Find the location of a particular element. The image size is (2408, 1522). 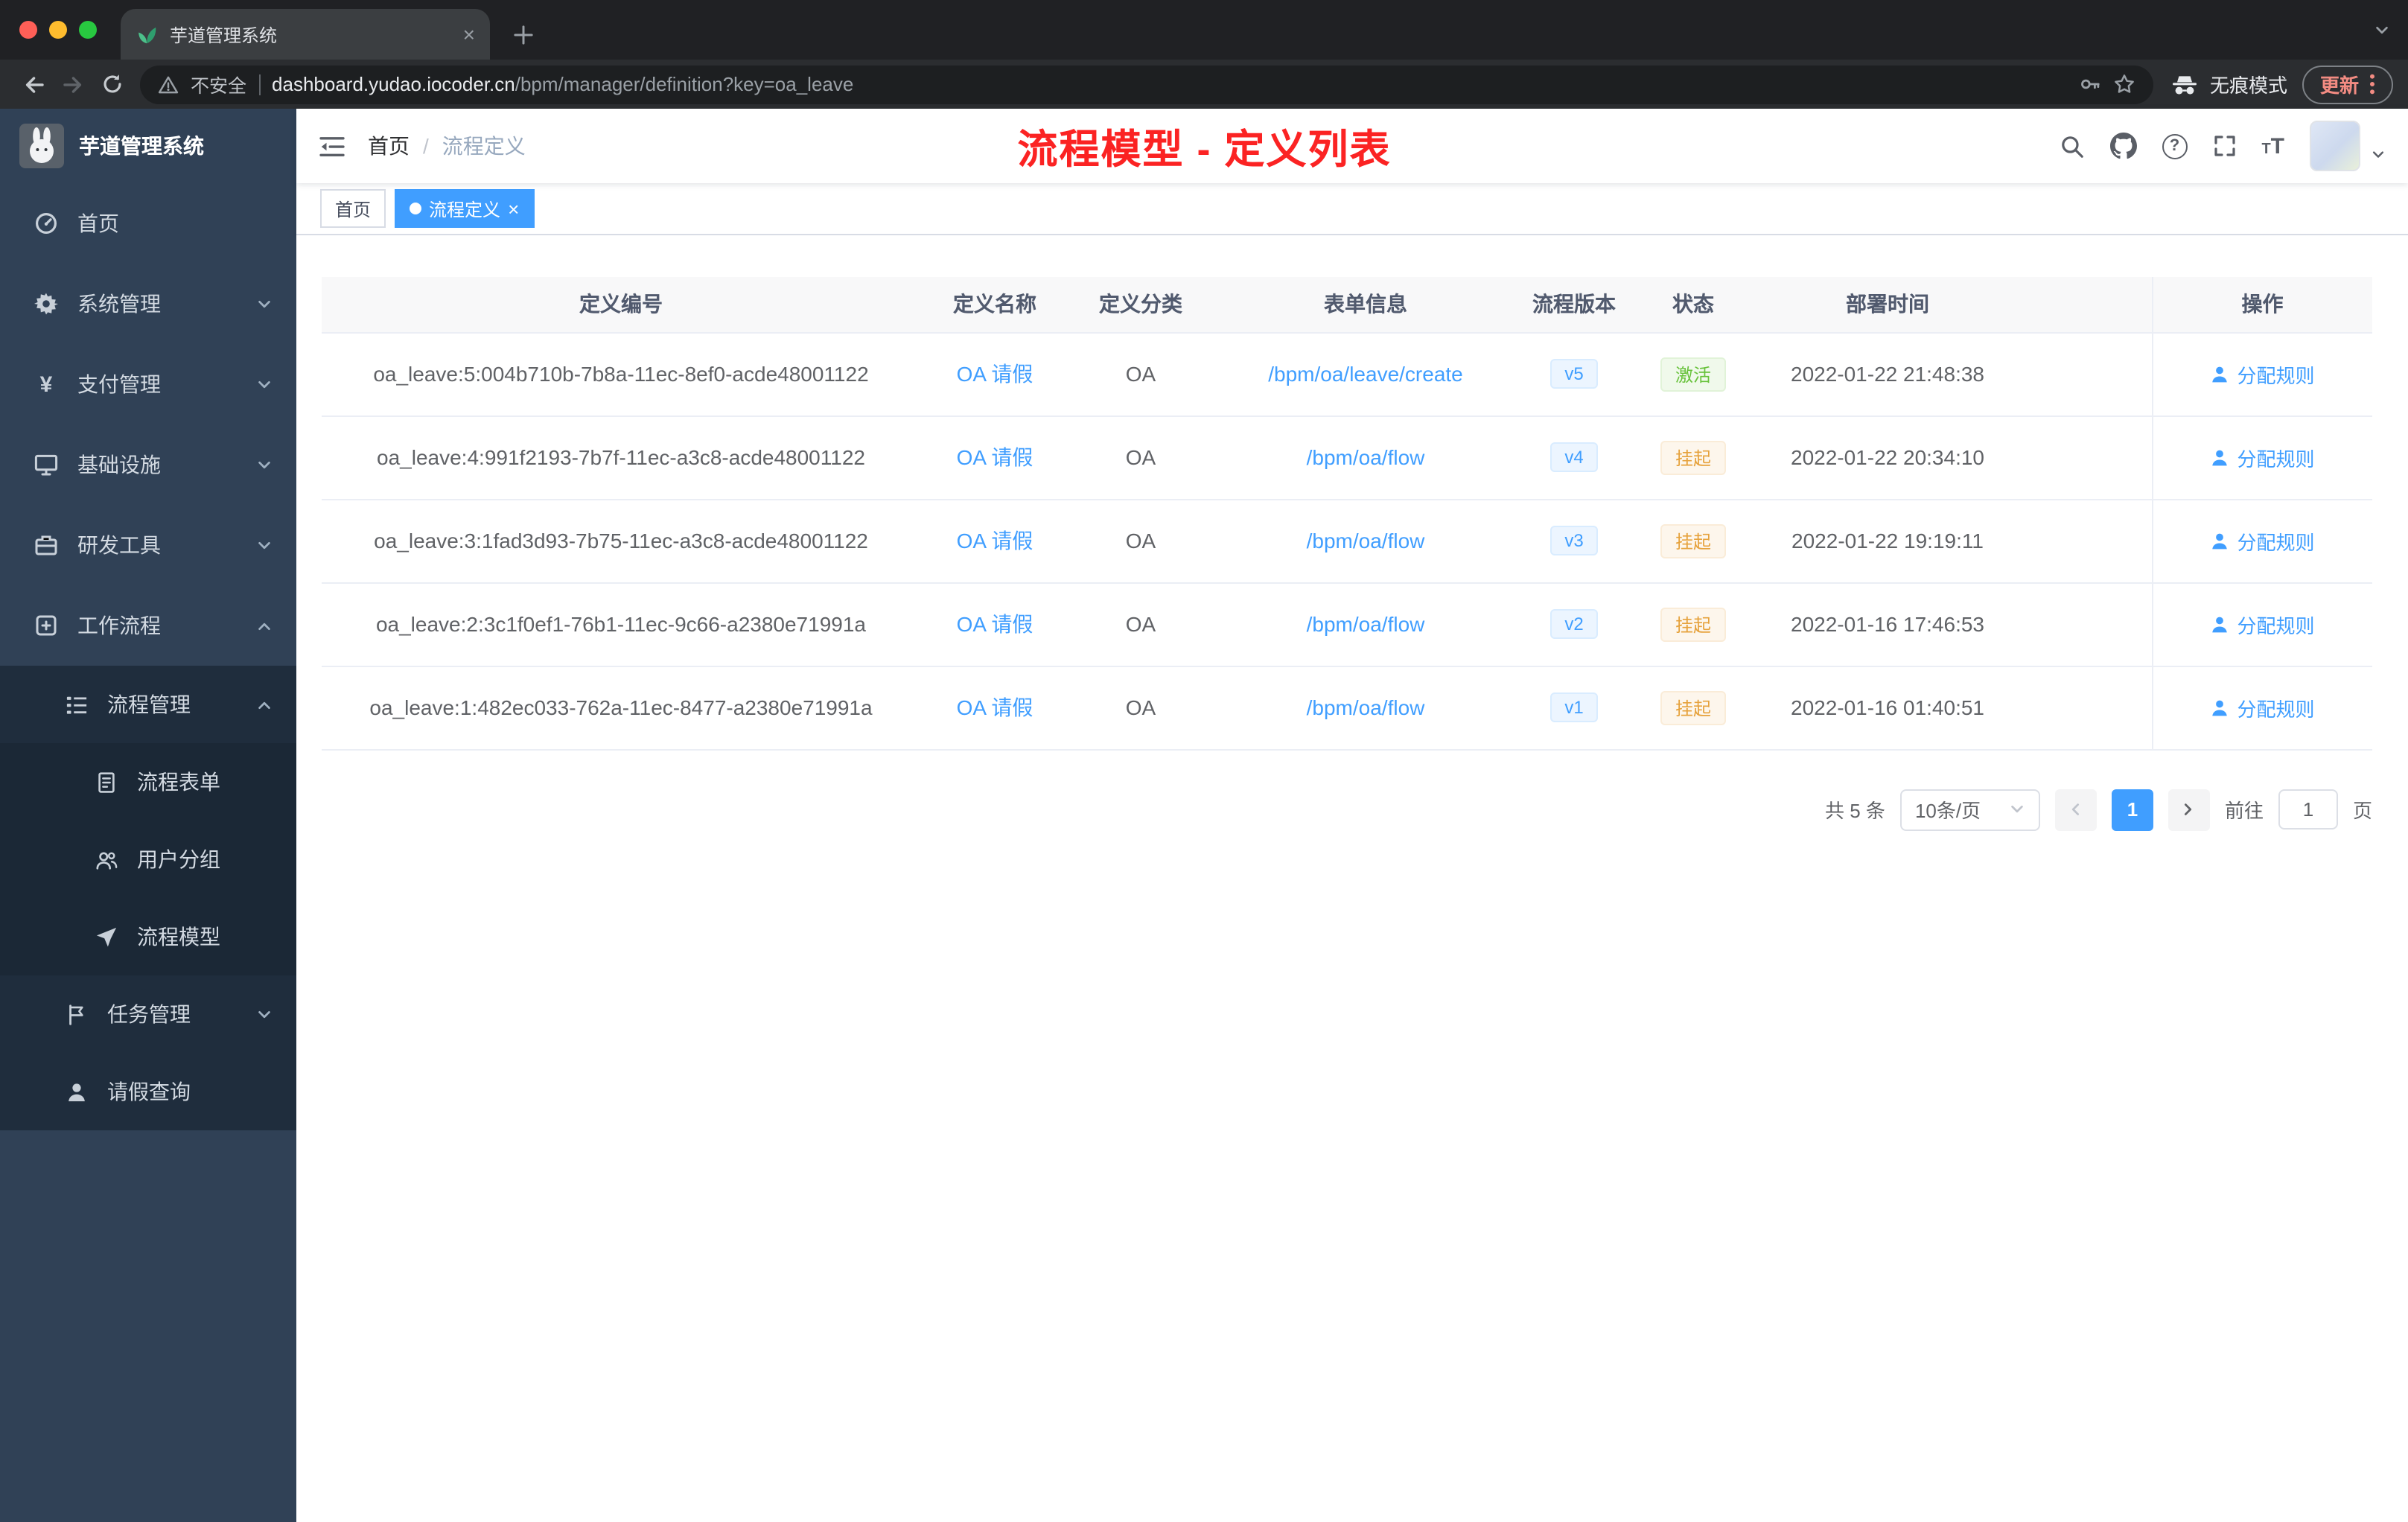

sidebar-item-process-form: 流程表单 is located at coordinates (148, 782).